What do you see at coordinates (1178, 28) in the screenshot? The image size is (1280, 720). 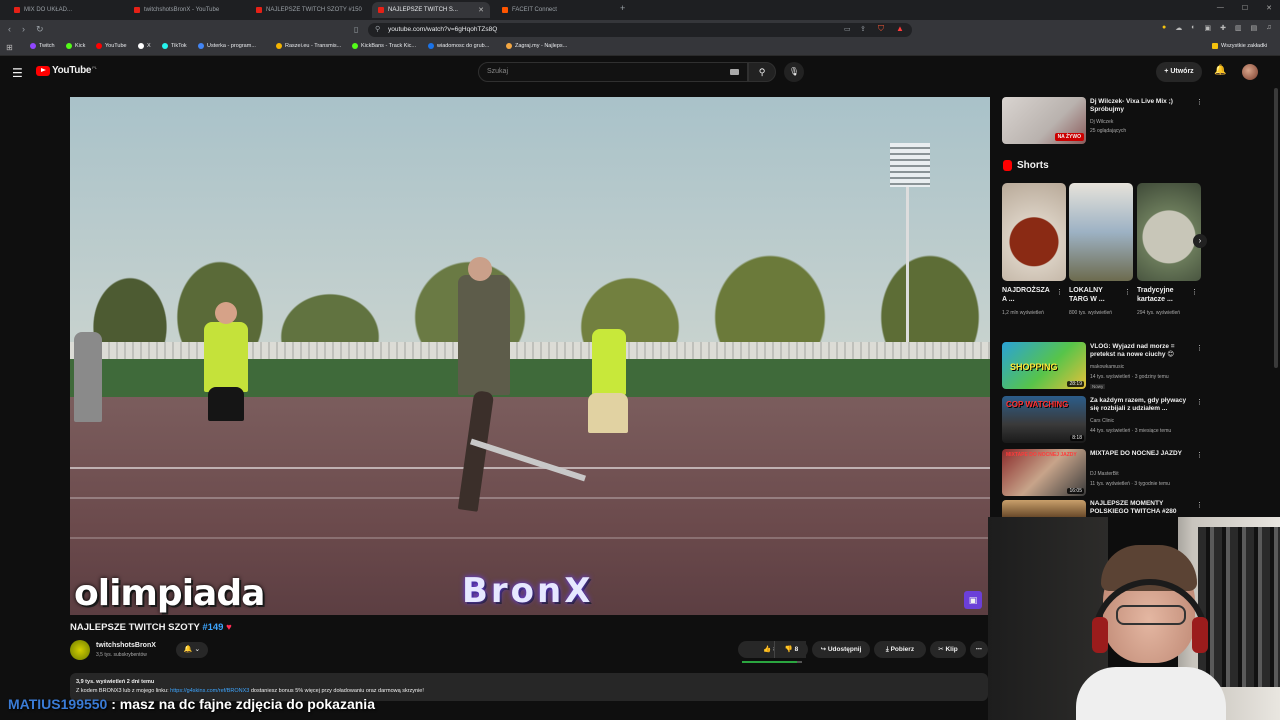 I see `extension-icon: ☁` at bounding box center [1178, 28].